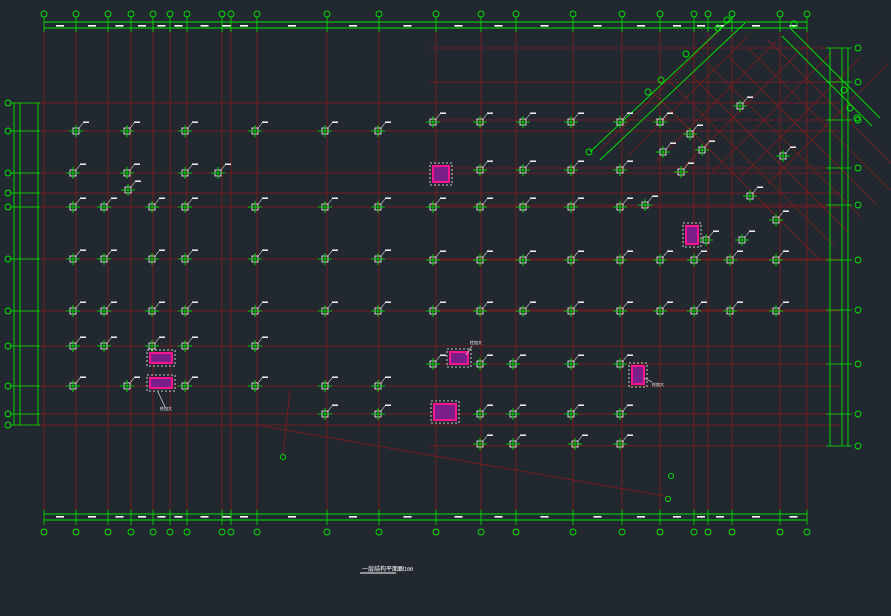 This screenshot has height=616, width=891. I want to click on axis-bubble-extra, so click(668, 499).